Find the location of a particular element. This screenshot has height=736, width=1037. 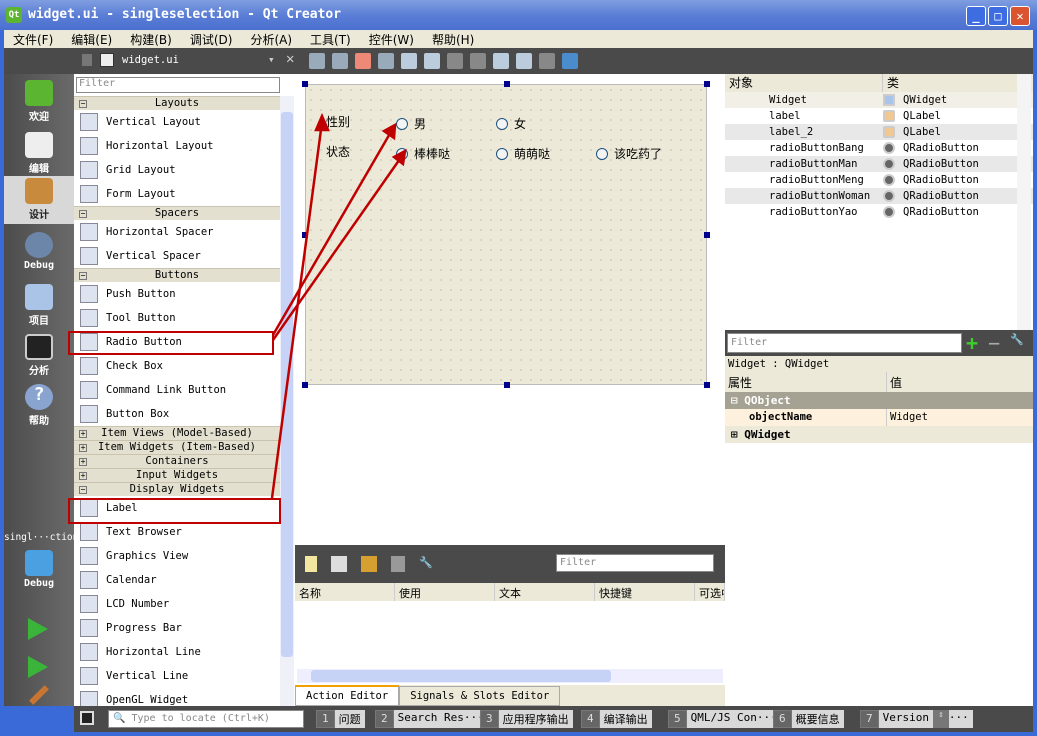

mode-design: 设计 is located at coordinates (39, 200).